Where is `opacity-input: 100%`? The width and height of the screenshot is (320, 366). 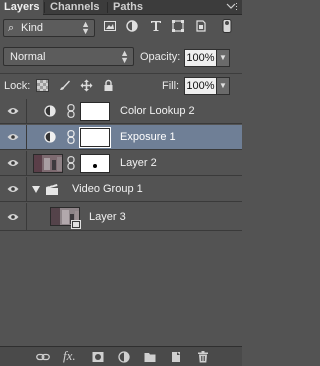 opacity-input: 100% is located at coordinates (200, 58).